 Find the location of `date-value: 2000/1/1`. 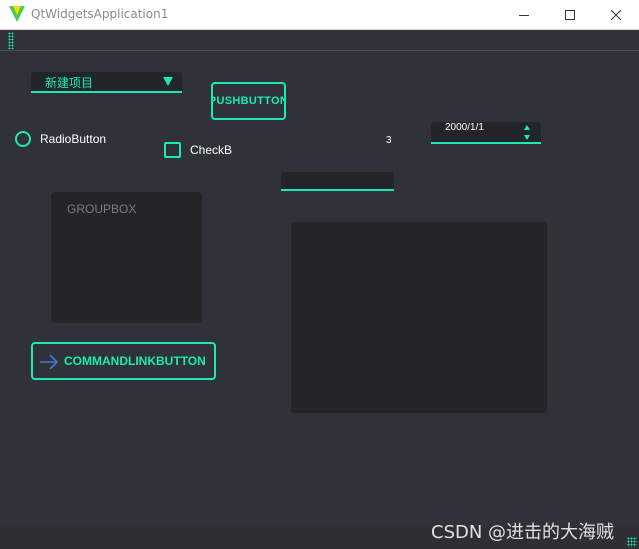

date-value: 2000/1/1 is located at coordinates (464, 128).